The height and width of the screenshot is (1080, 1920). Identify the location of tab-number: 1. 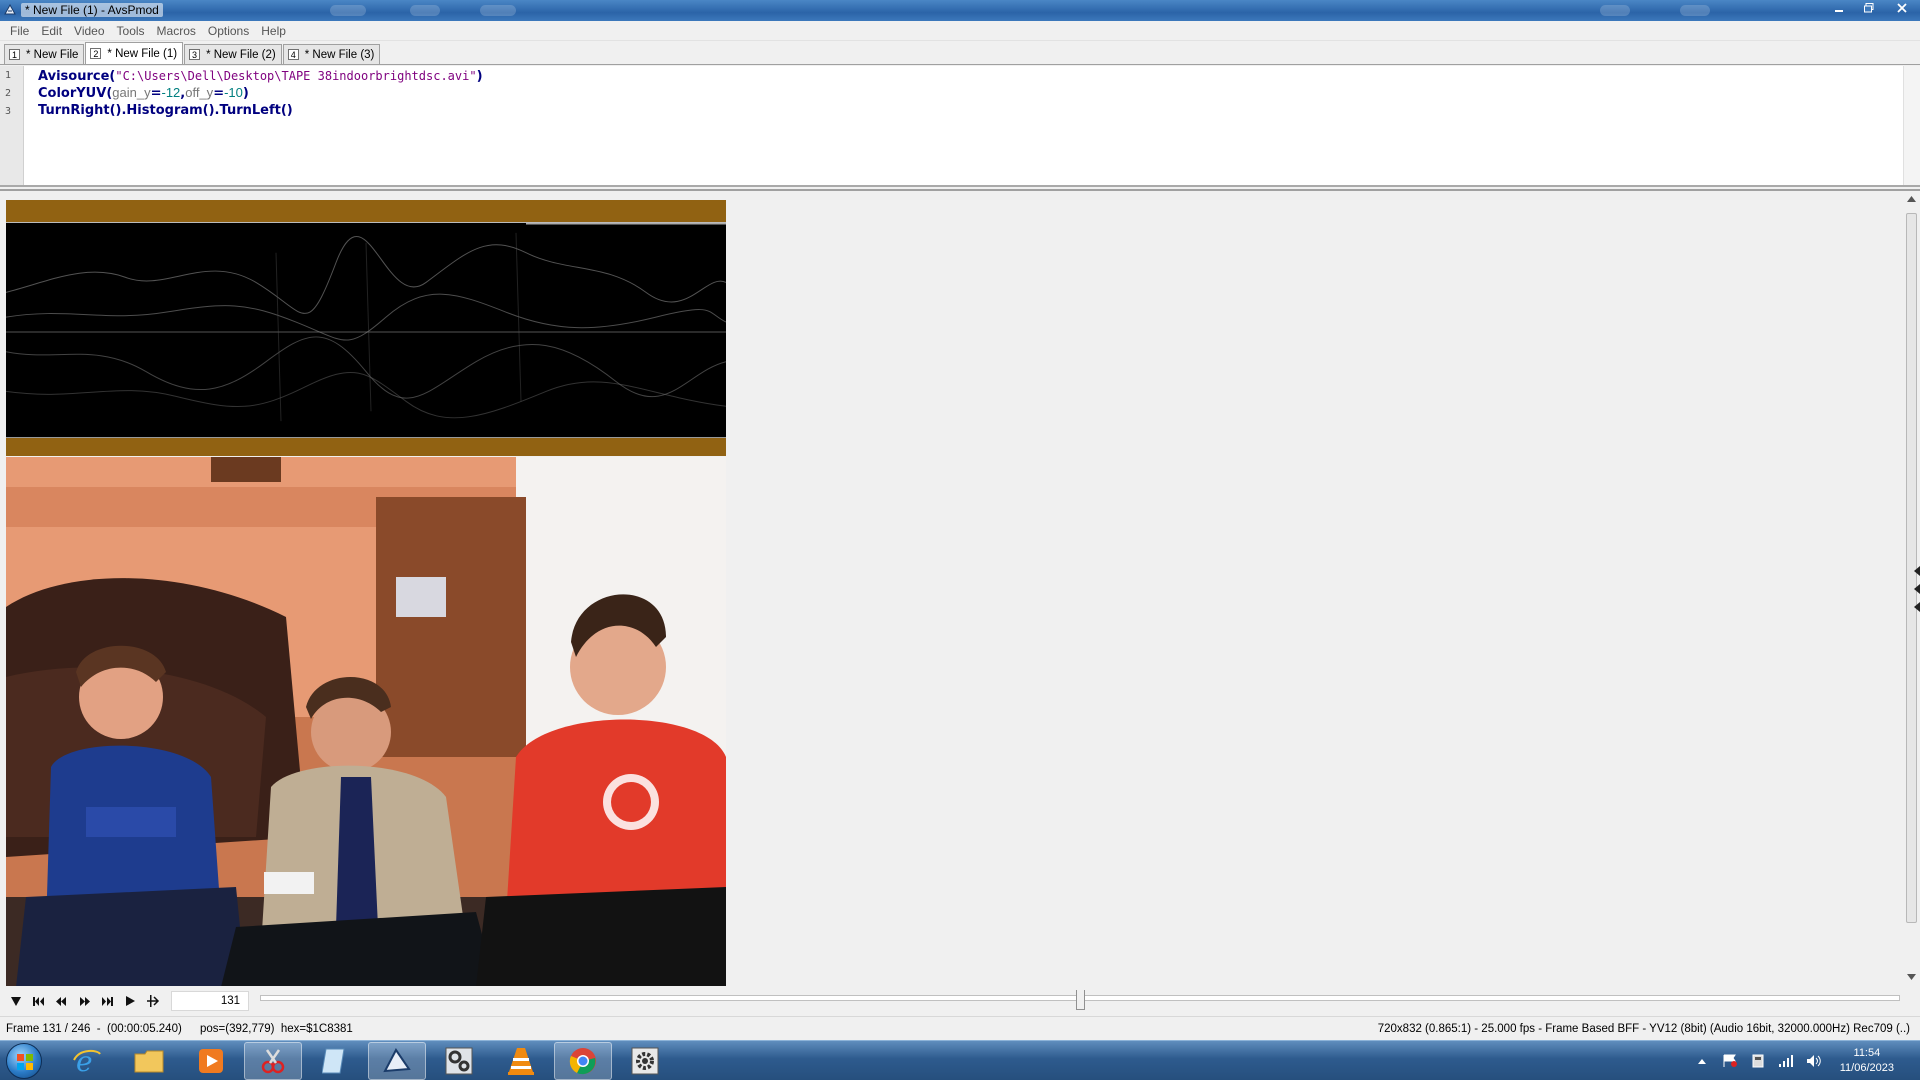
(14, 54).